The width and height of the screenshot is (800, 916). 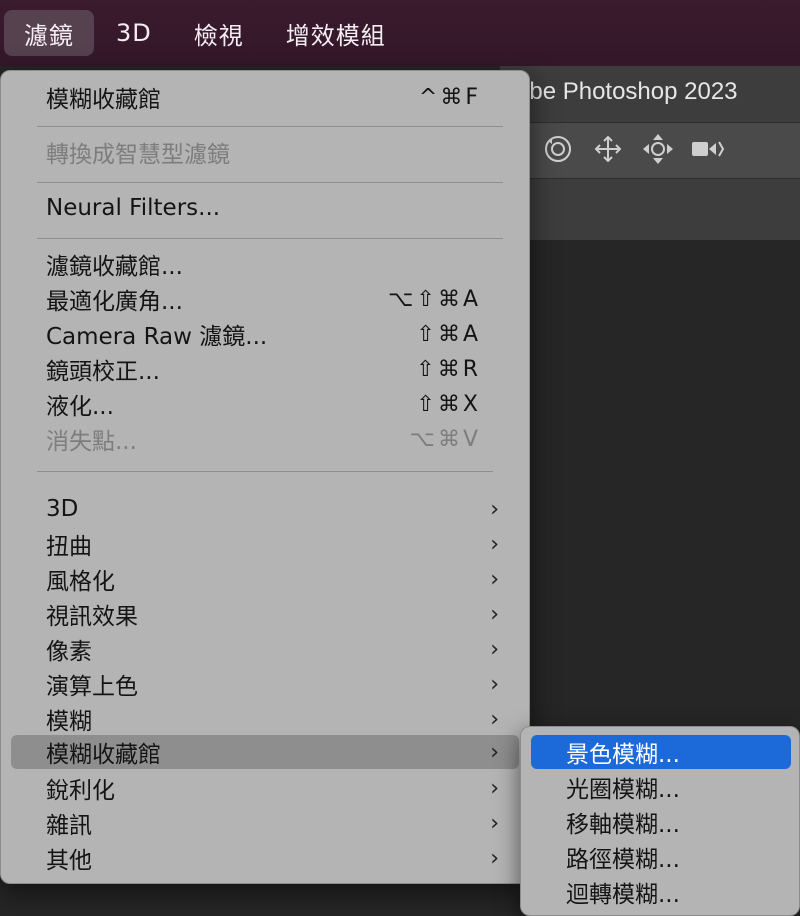 I want to click on menu-item-label: 銳利化, so click(x=80, y=791).